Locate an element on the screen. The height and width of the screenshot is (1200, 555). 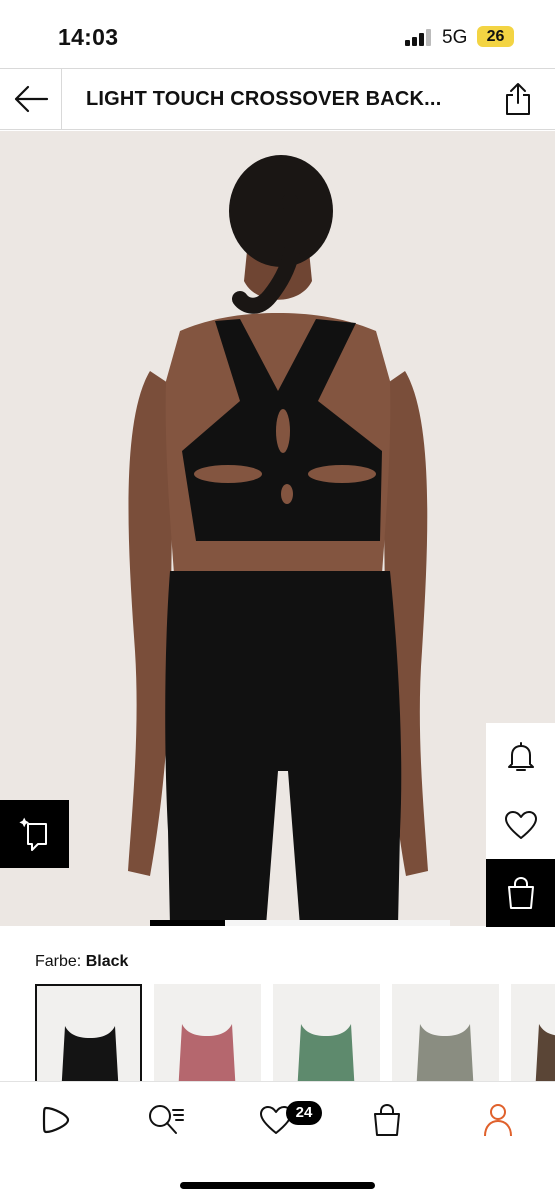
heart-icon is located at coordinates (520, 825).